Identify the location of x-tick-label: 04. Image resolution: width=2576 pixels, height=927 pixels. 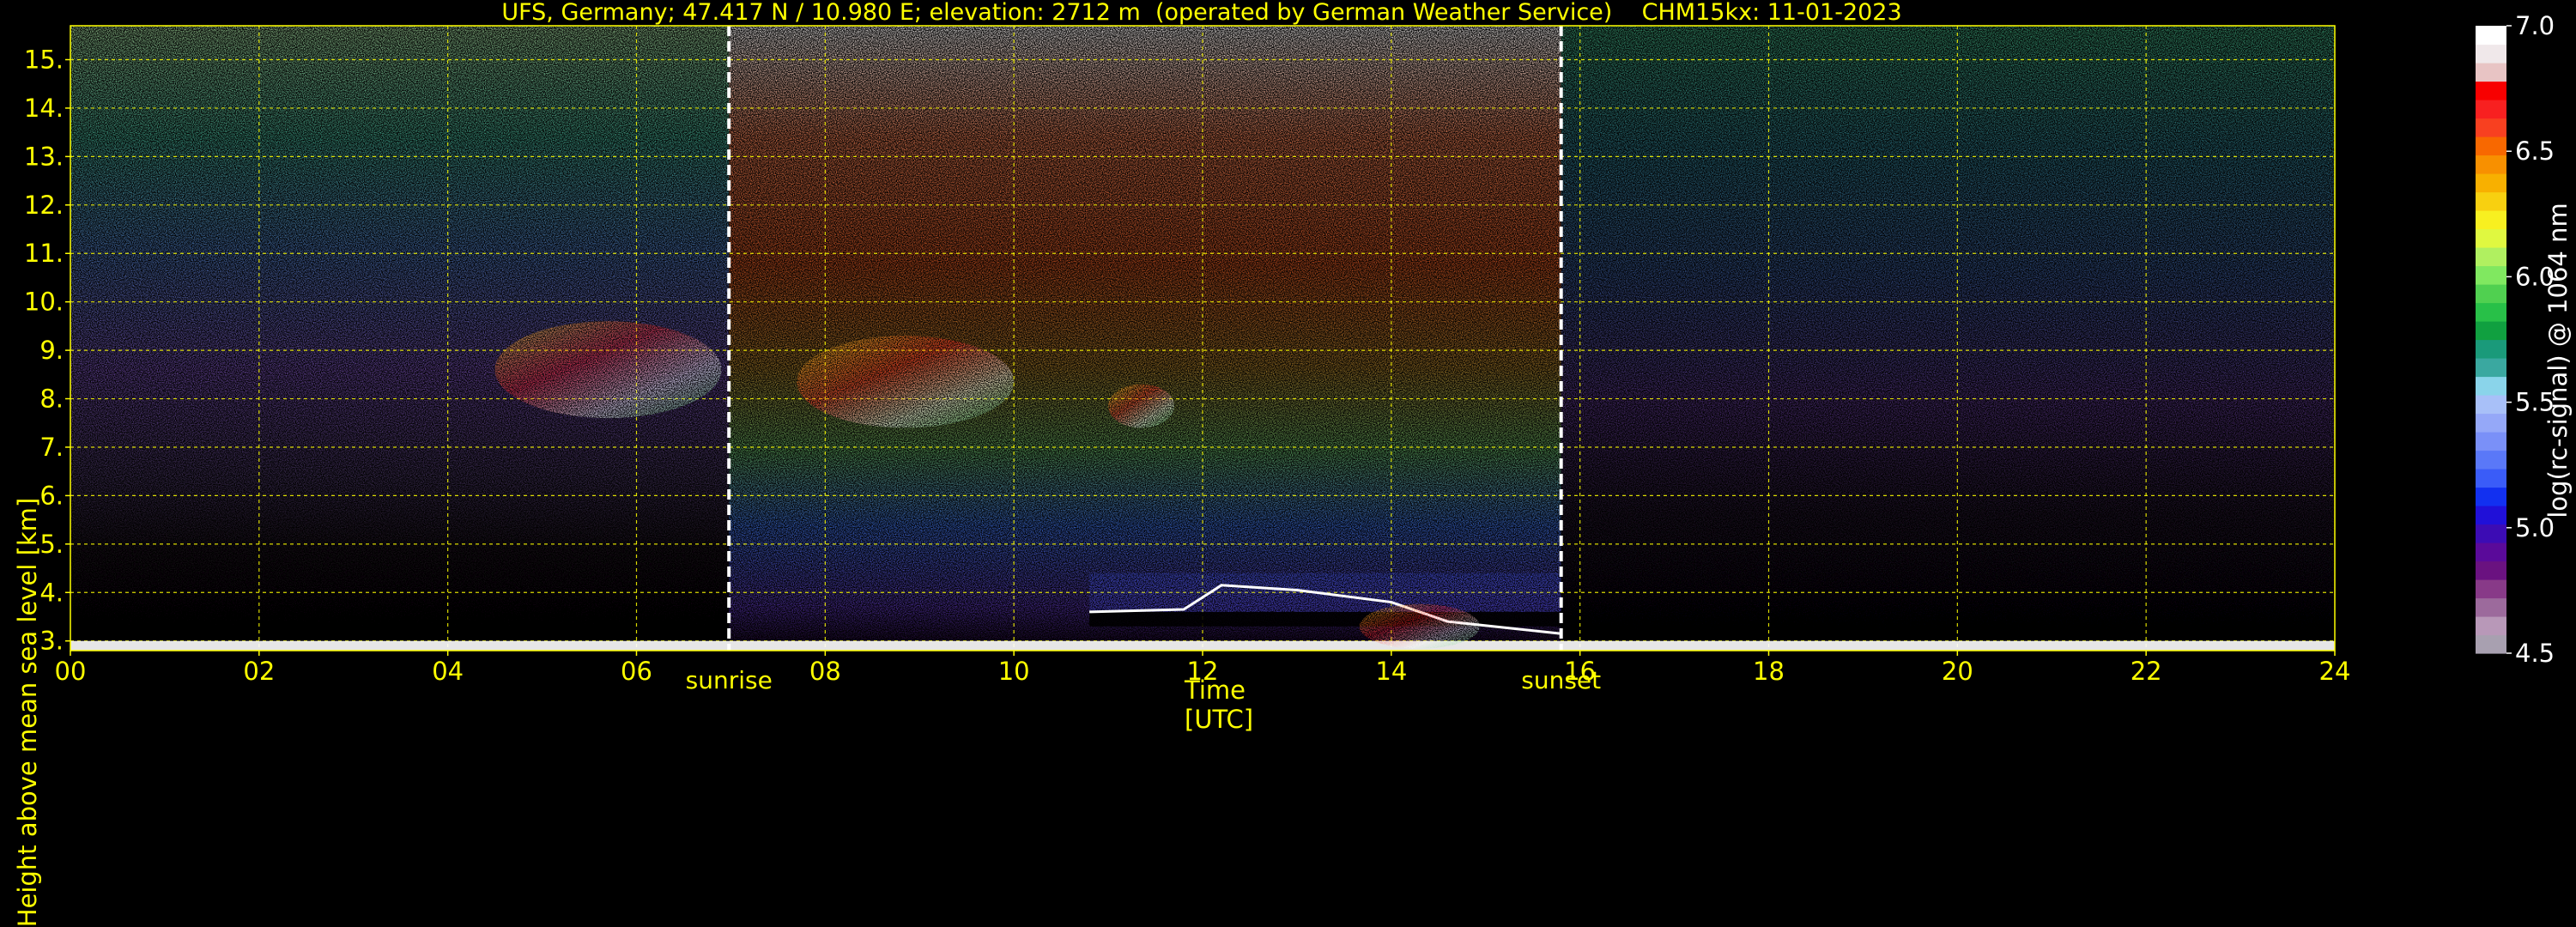
(448, 671).